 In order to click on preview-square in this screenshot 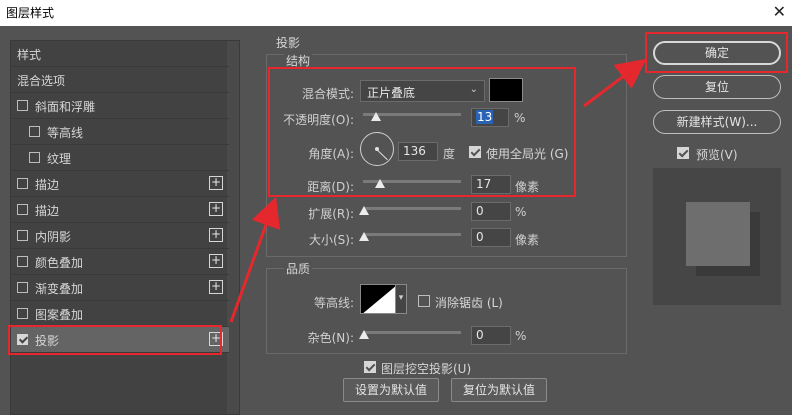, I will do `click(718, 234)`.